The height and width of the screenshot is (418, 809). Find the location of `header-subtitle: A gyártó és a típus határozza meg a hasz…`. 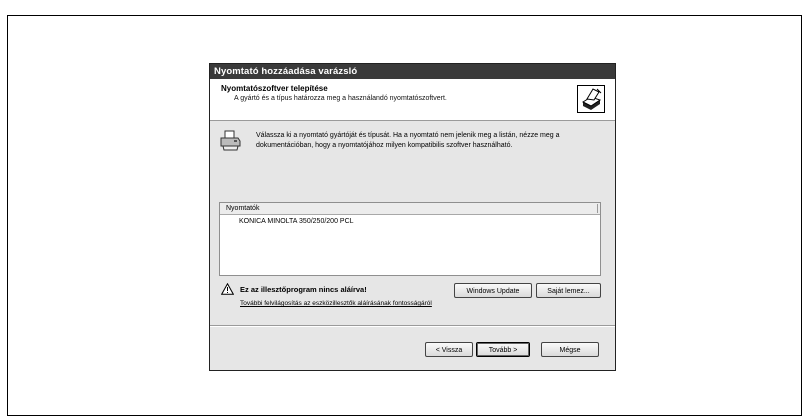

header-subtitle: A gyártó és a típus határozza meg a hasz… is located at coordinates (340, 98).